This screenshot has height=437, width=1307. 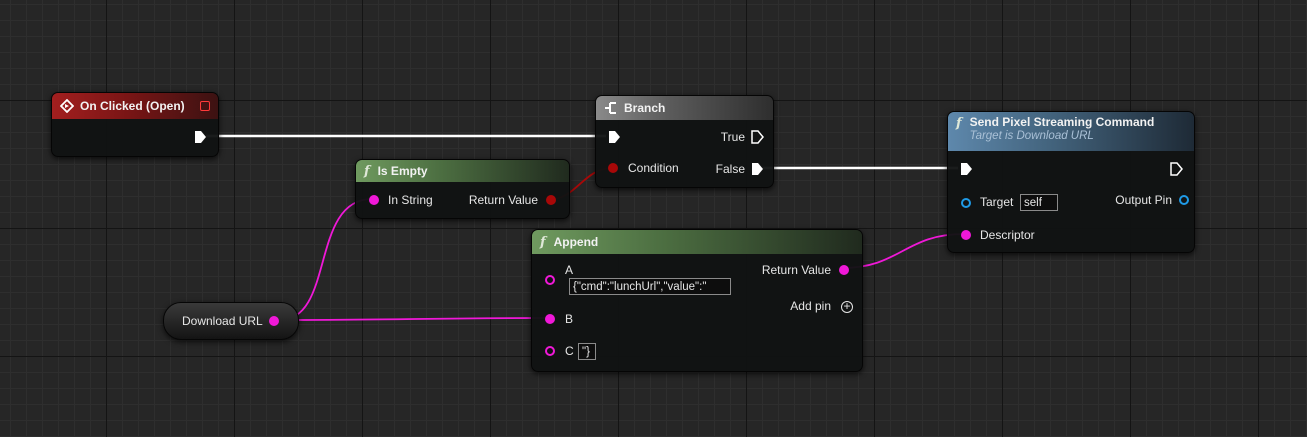 What do you see at coordinates (614, 137) in the screenshot?
I see `branch-exec-in-pin` at bounding box center [614, 137].